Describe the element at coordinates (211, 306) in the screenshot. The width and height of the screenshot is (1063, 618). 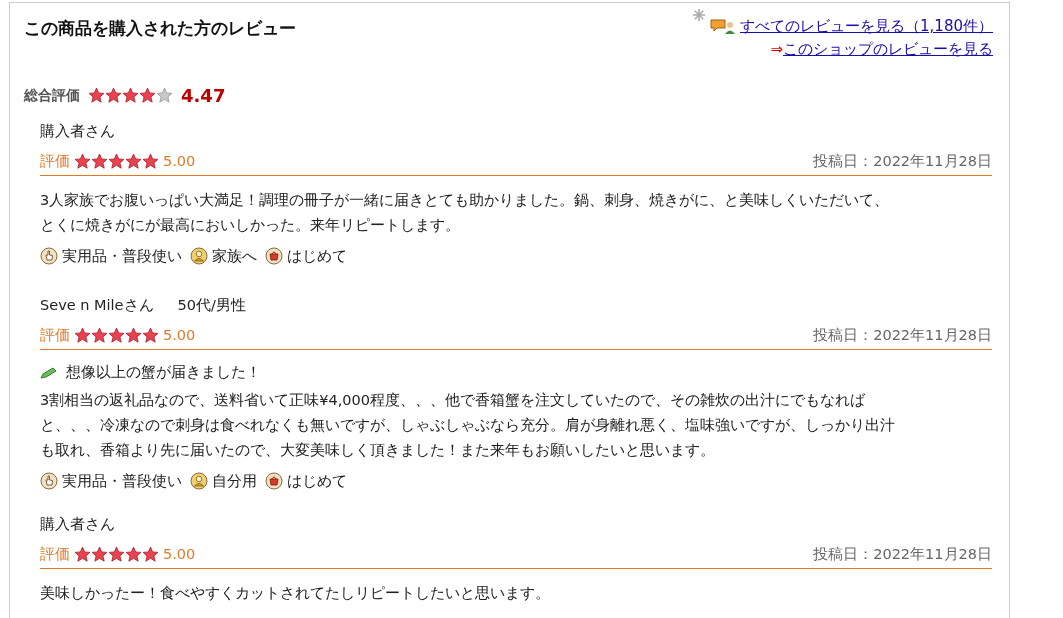
I see `reviewer-demographic: 50代/男性` at that location.